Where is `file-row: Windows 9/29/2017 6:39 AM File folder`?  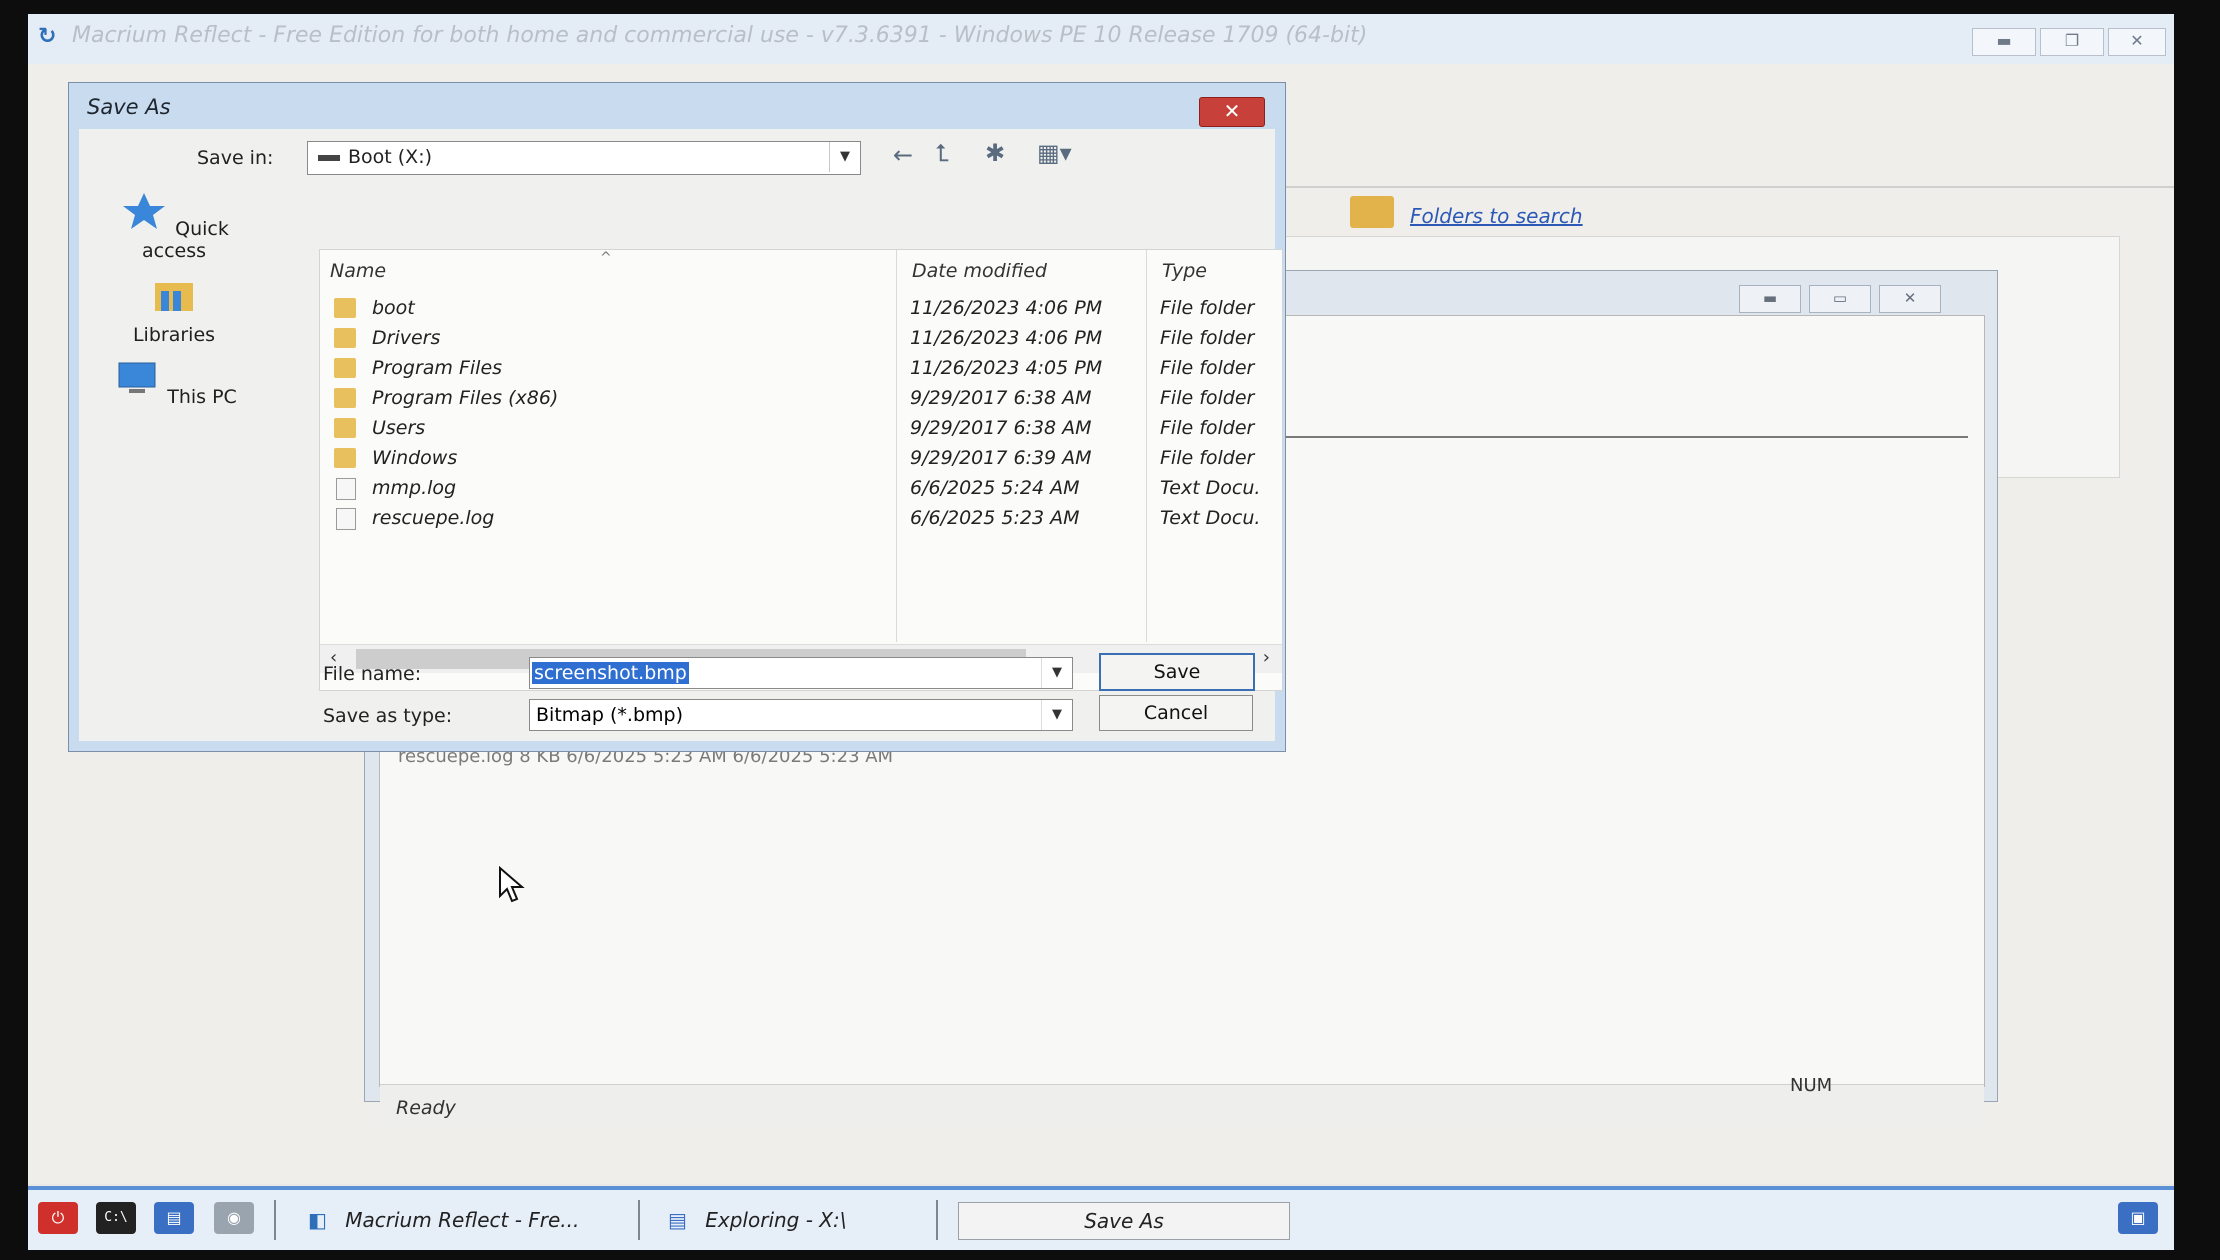 file-row: Windows 9/29/2017 6:39 AM File folder is located at coordinates (801, 459).